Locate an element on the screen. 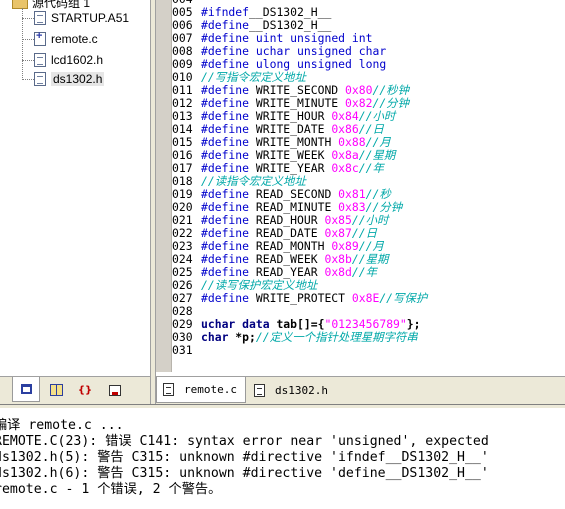  code-text: #define READ_SECOND 0x81//秒 is located at coordinates (296, 194).